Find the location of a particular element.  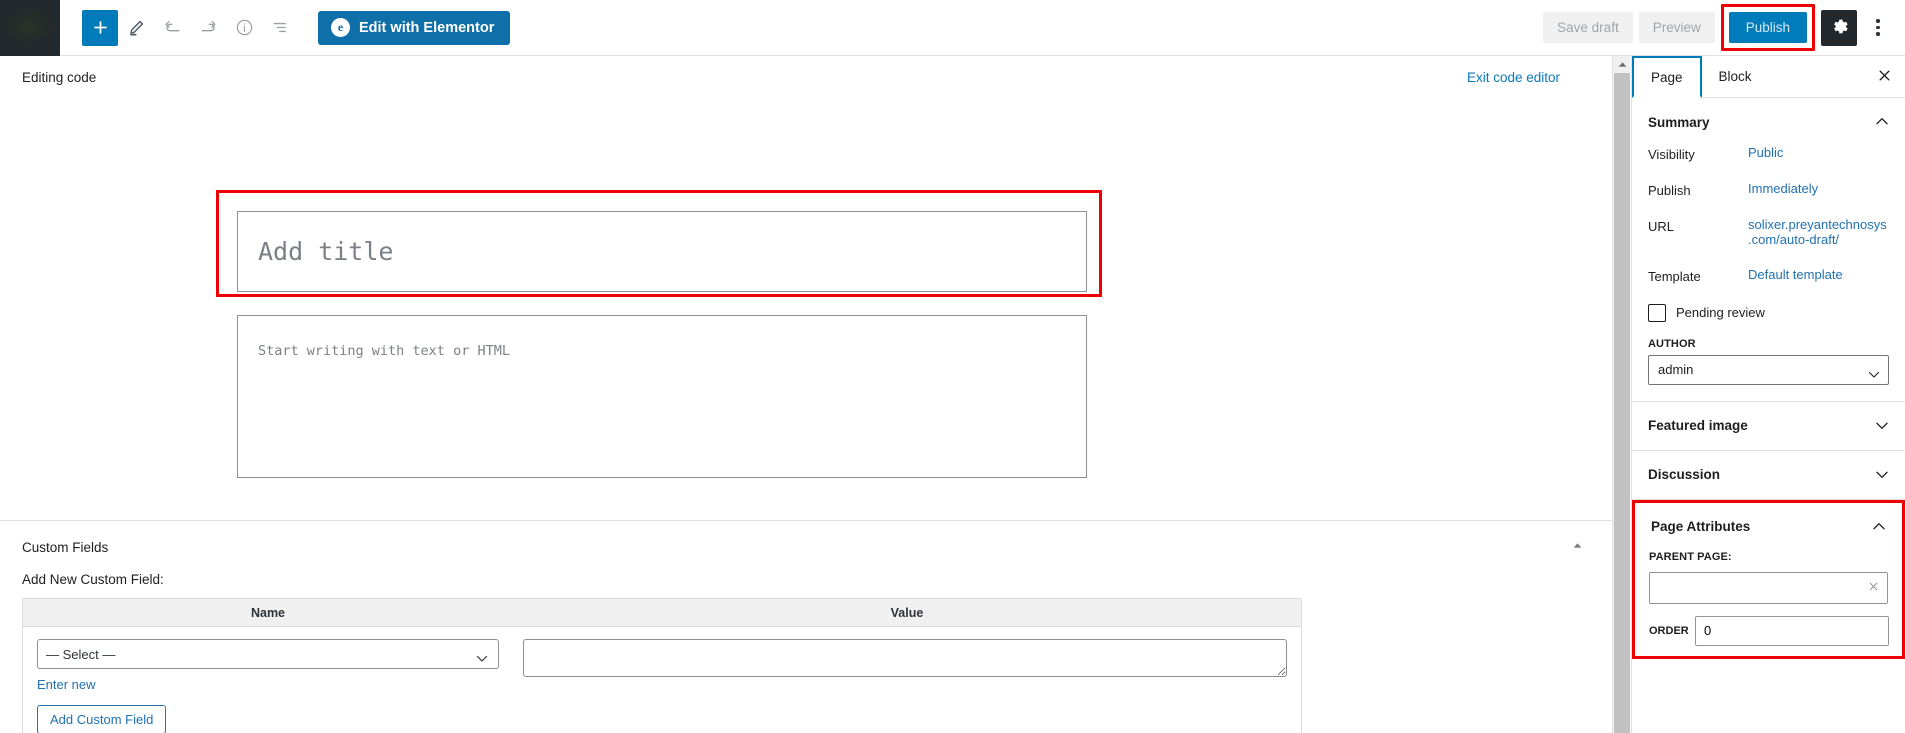

wordpress-logo-icon is located at coordinates (30, 28).